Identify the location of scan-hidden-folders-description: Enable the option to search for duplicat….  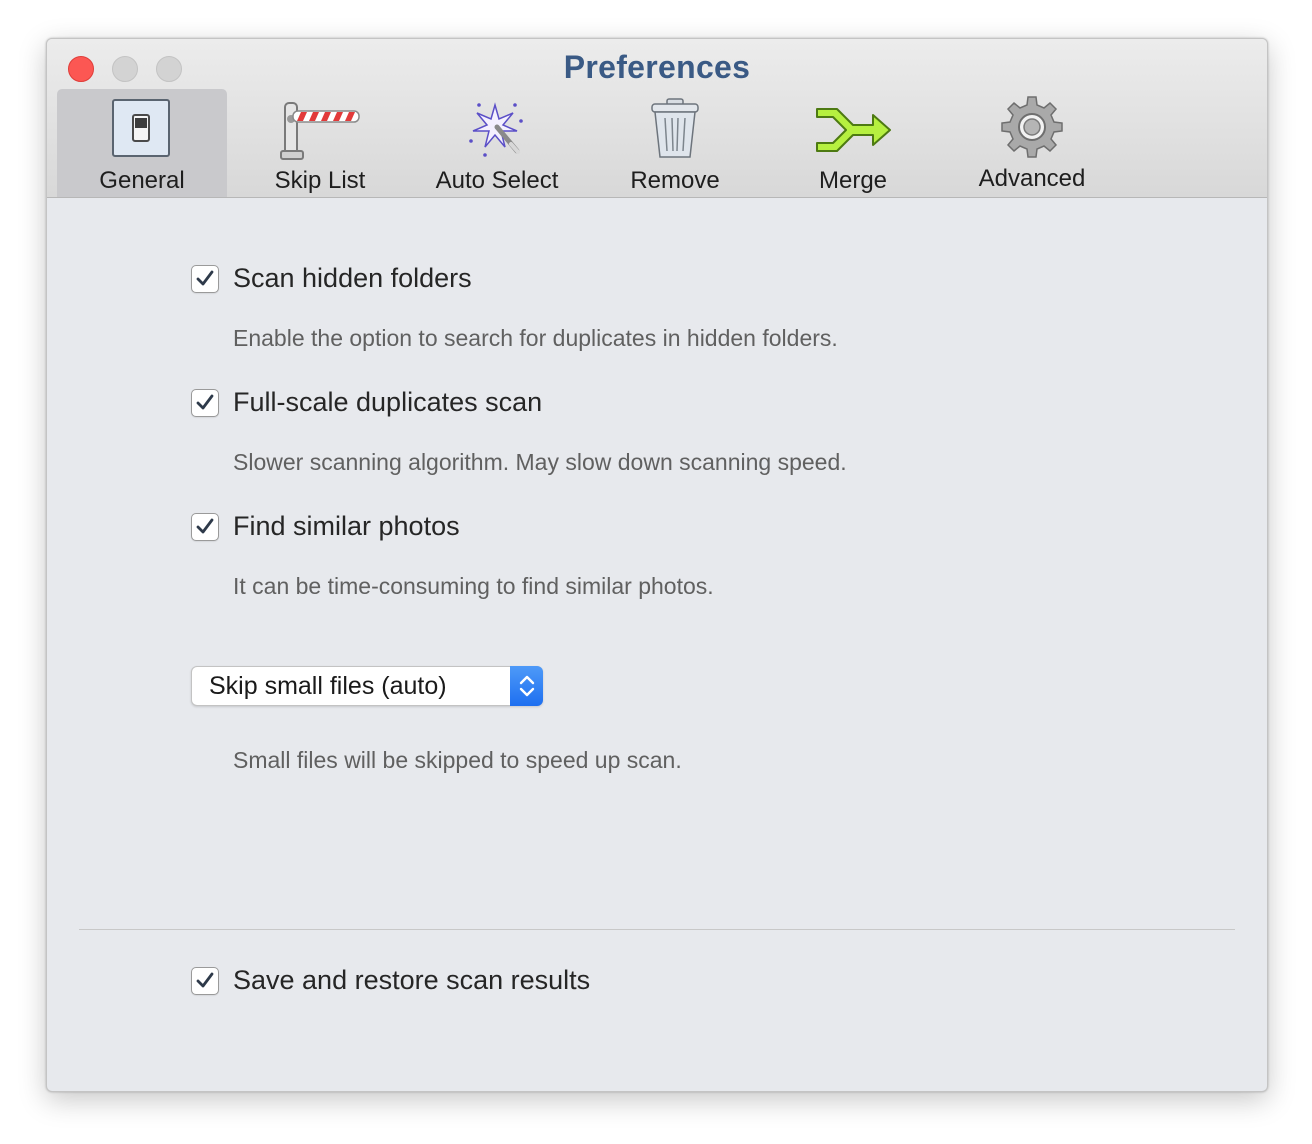
(535, 338).